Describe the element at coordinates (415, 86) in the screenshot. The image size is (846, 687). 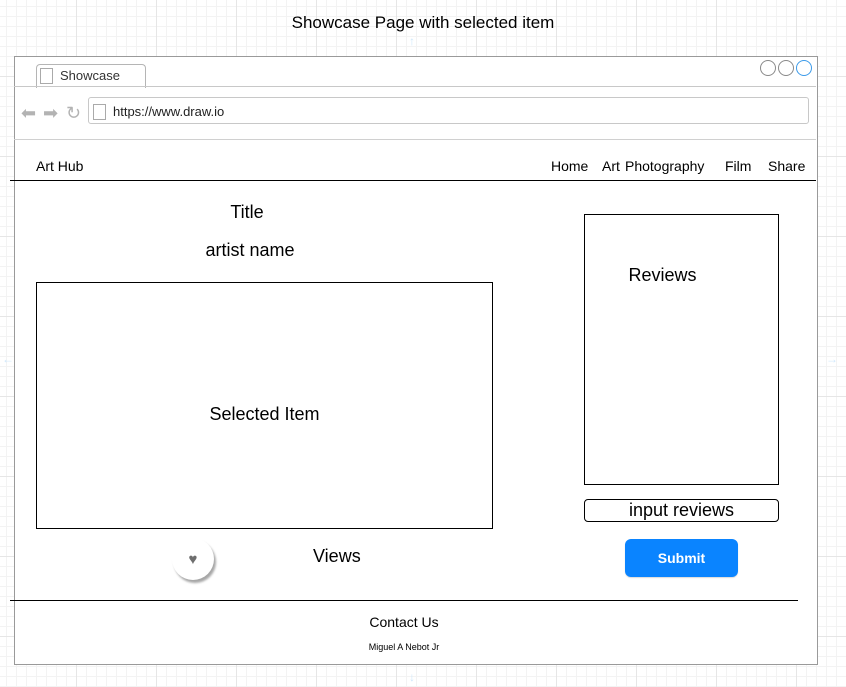
I see `tab-divider` at that location.